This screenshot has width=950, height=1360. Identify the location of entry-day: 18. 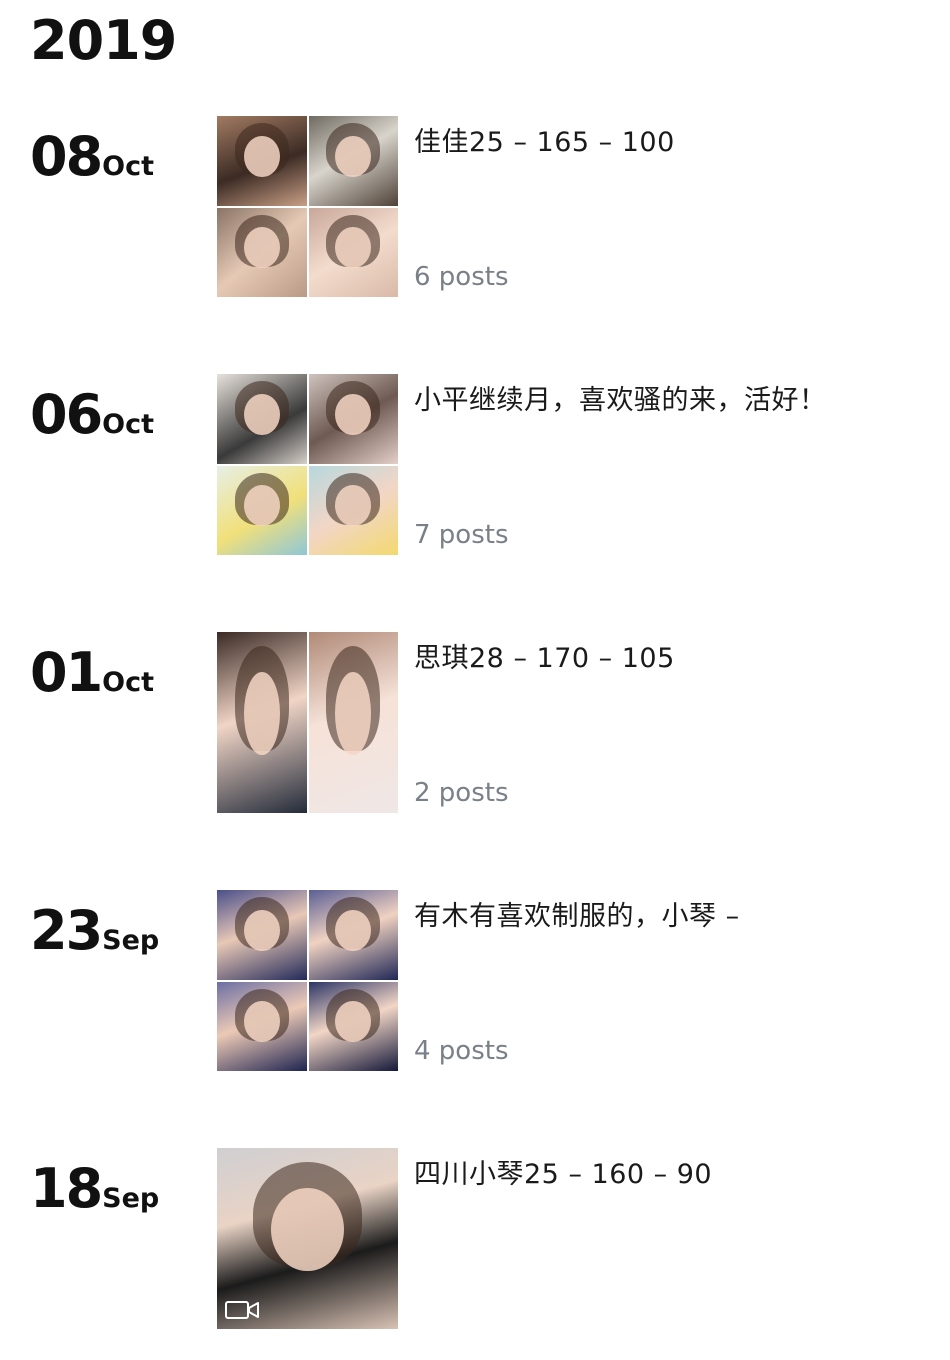
(66, 1188).